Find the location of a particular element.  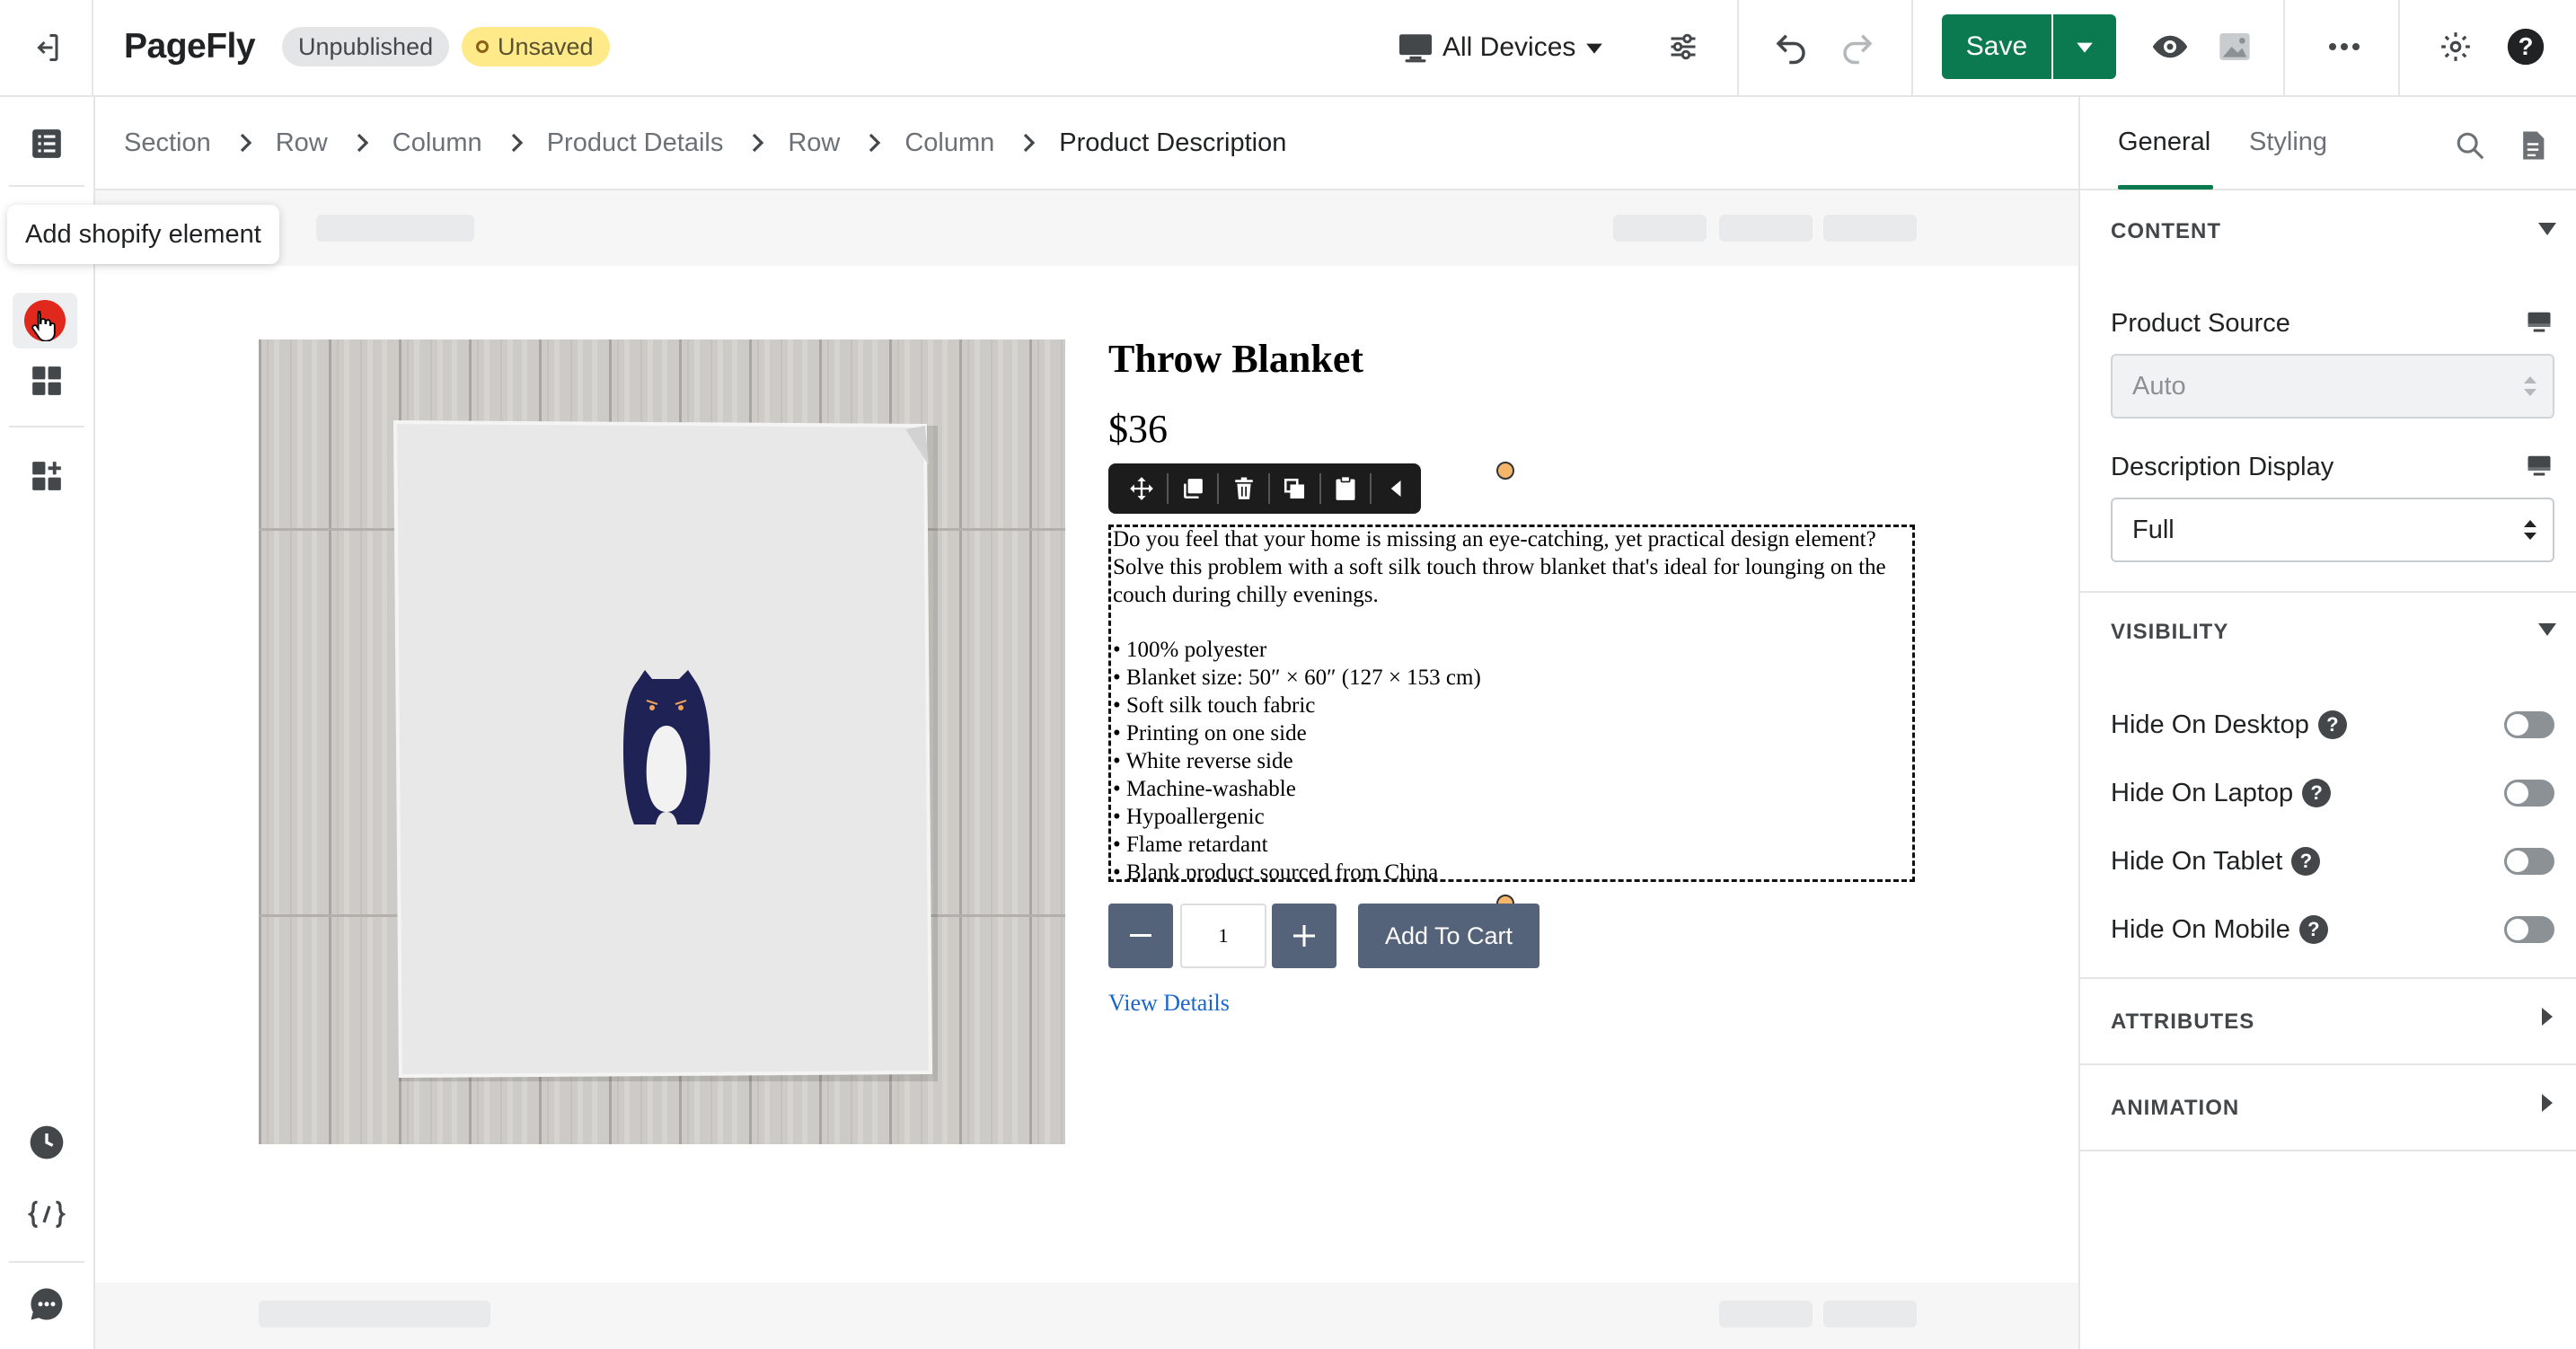

add-section-icon is located at coordinates (46, 476).